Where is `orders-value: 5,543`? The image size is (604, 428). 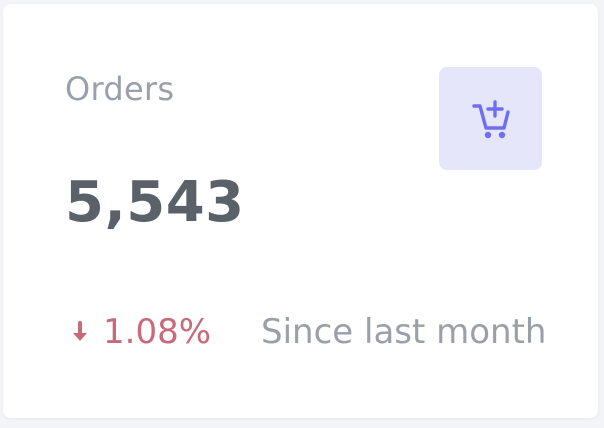
orders-value: 5,543 is located at coordinates (155, 202).